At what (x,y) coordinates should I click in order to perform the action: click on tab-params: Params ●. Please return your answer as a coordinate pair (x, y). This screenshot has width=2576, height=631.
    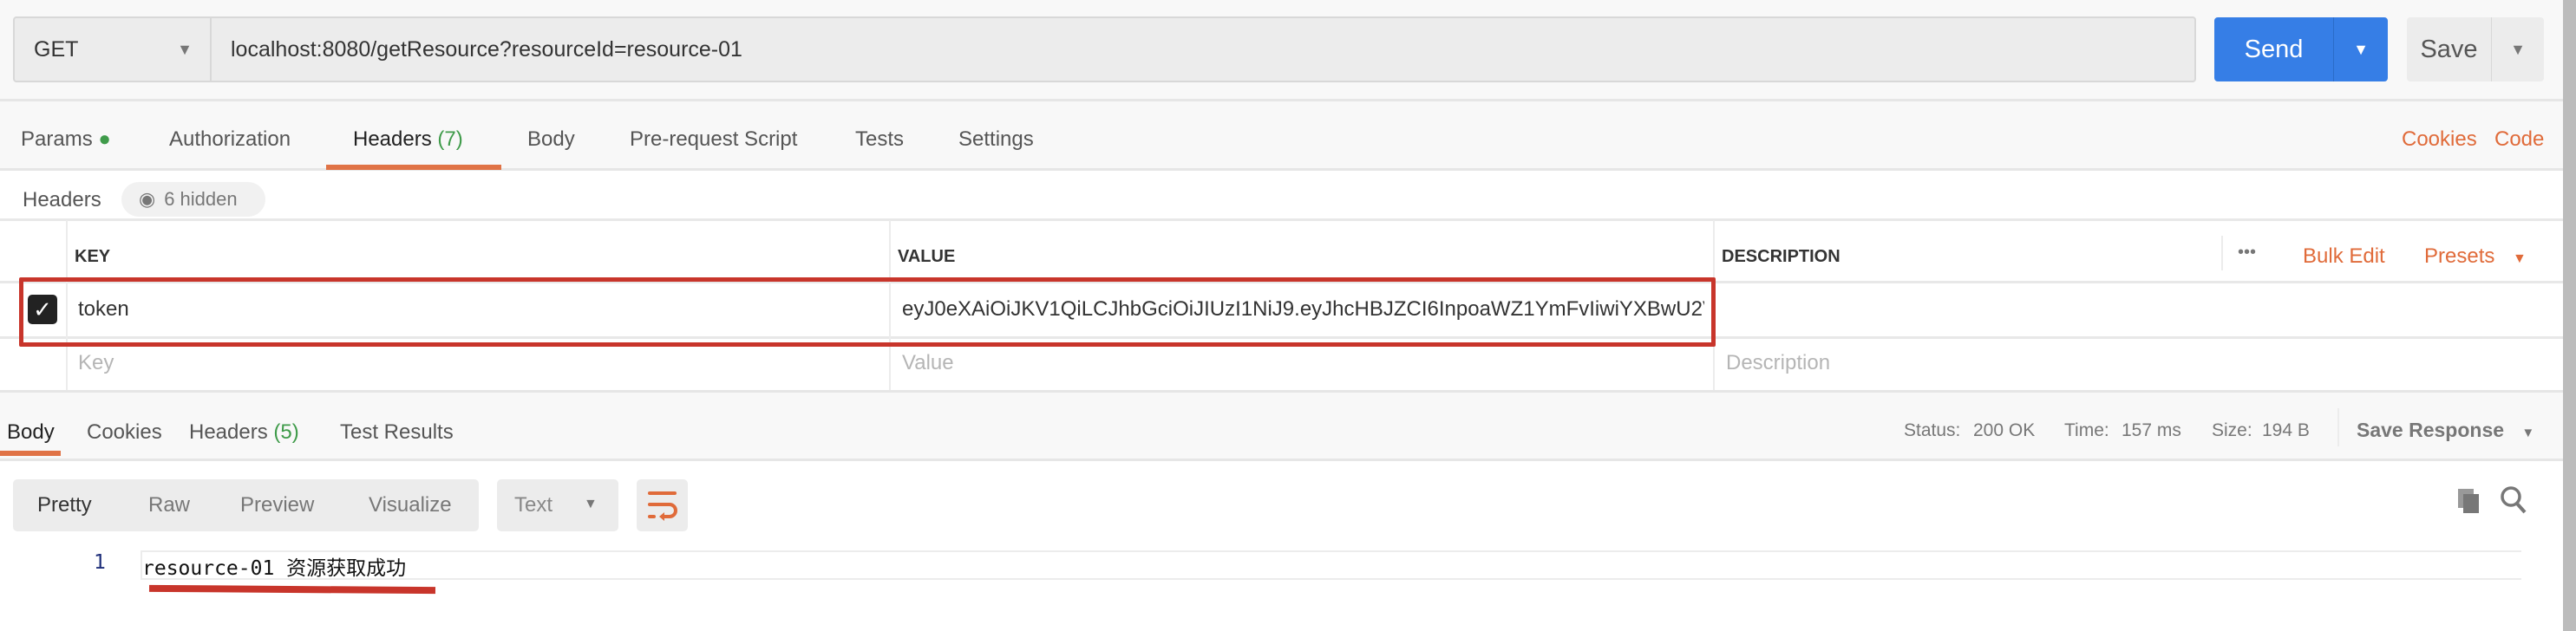
    Looking at the image, I should click on (66, 139).